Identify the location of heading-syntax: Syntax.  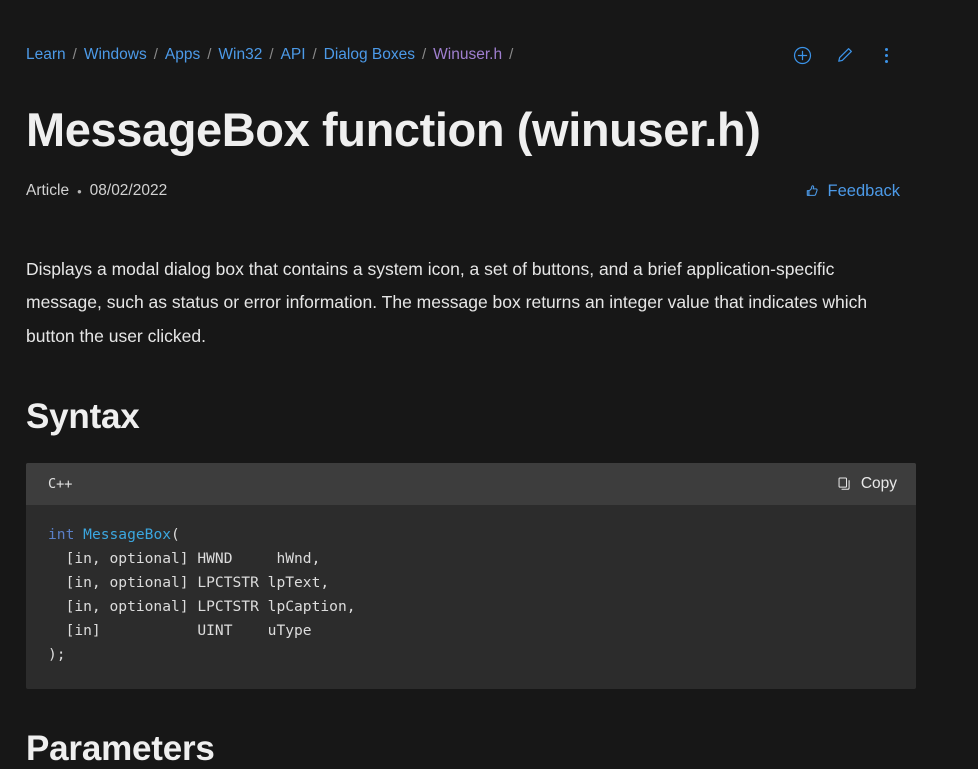
(83, 417).